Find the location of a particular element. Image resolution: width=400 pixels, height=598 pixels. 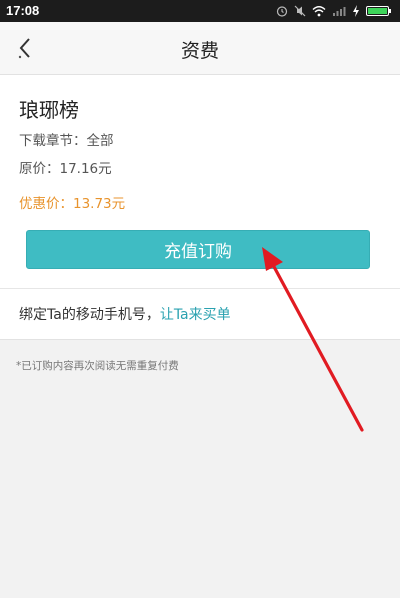

status-icons is located at coordinates (334, 11).